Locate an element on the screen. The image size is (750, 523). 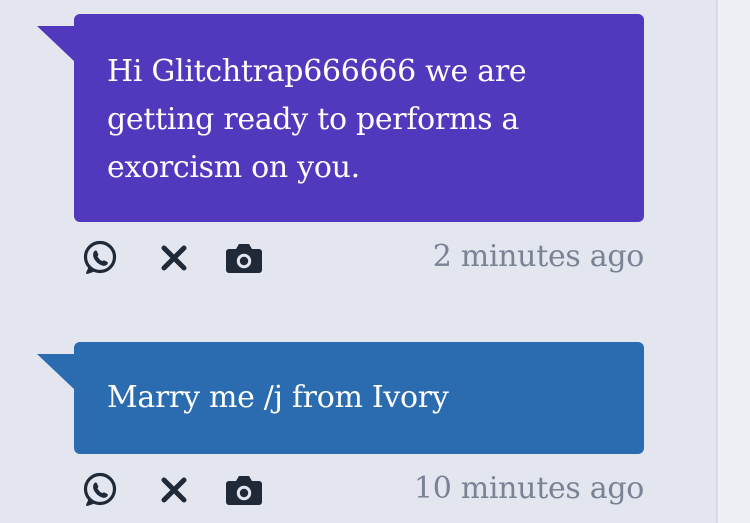
message-timestamp: 10 minutes ago is located at coordinates (528, 488).